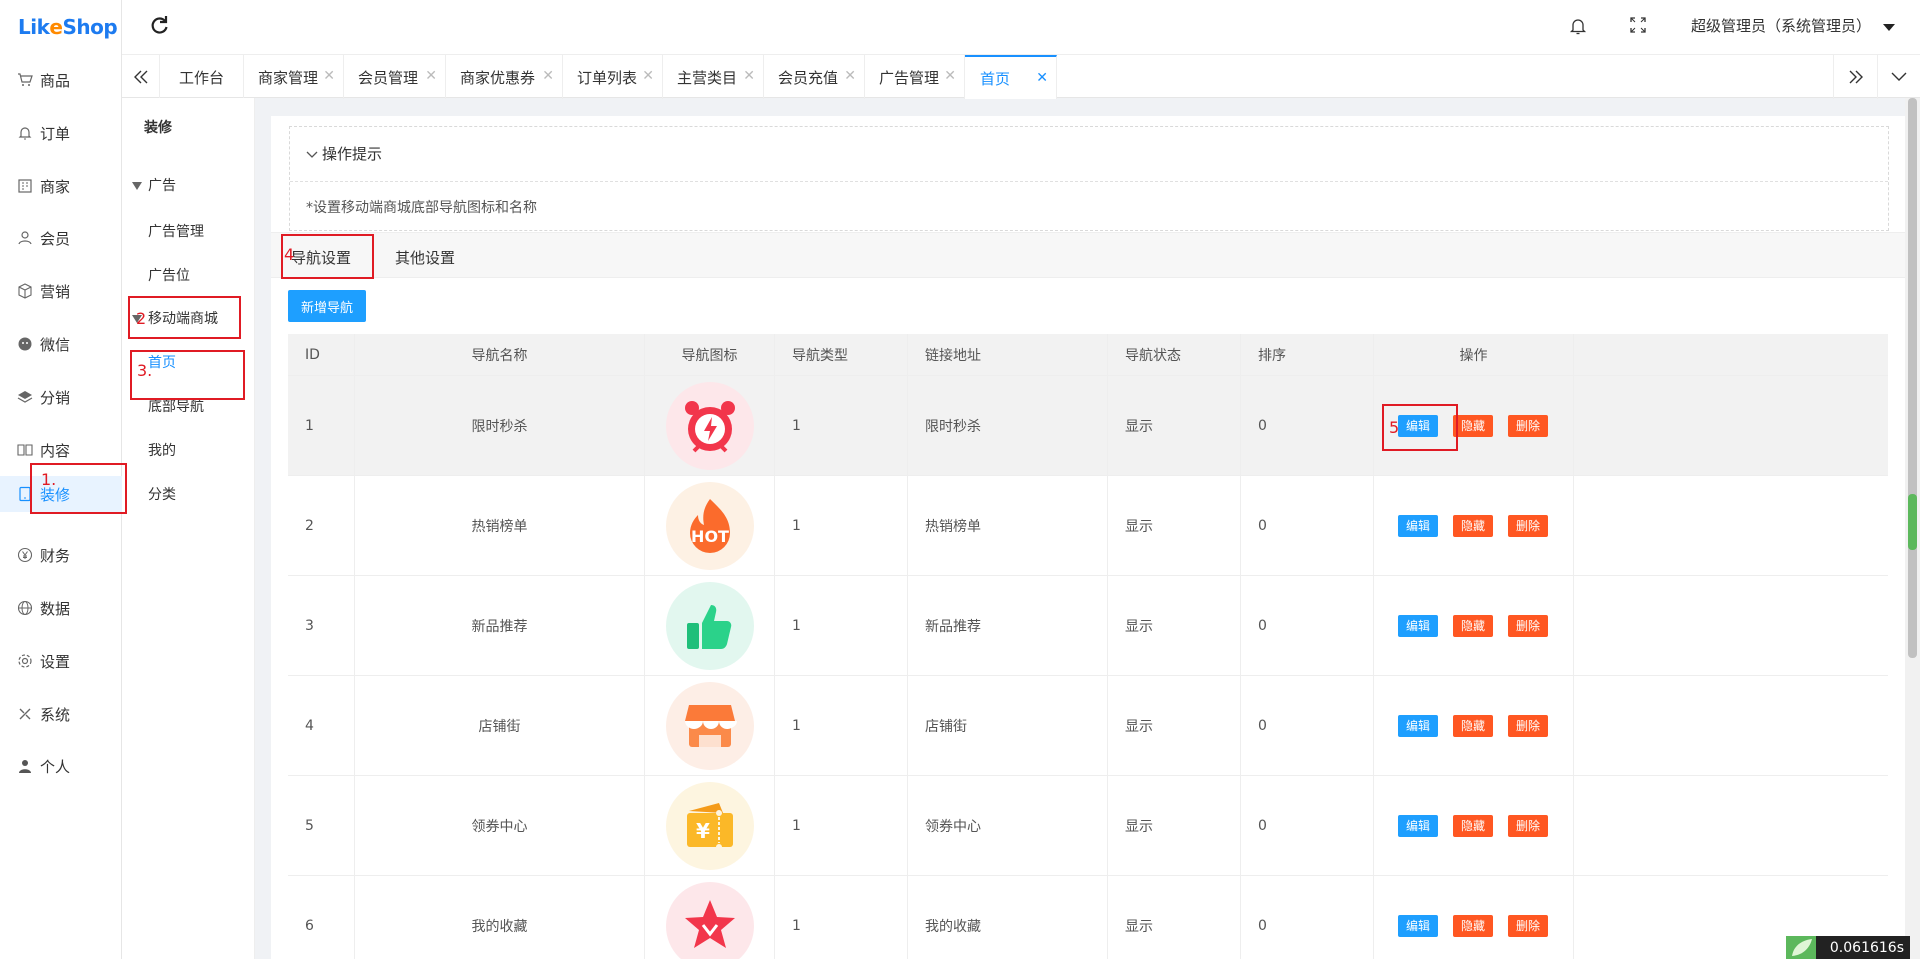 The height and width of the screenshot is (959, 1920). I want to click on tab-home: 首页 ✕, so click(1011, 77).